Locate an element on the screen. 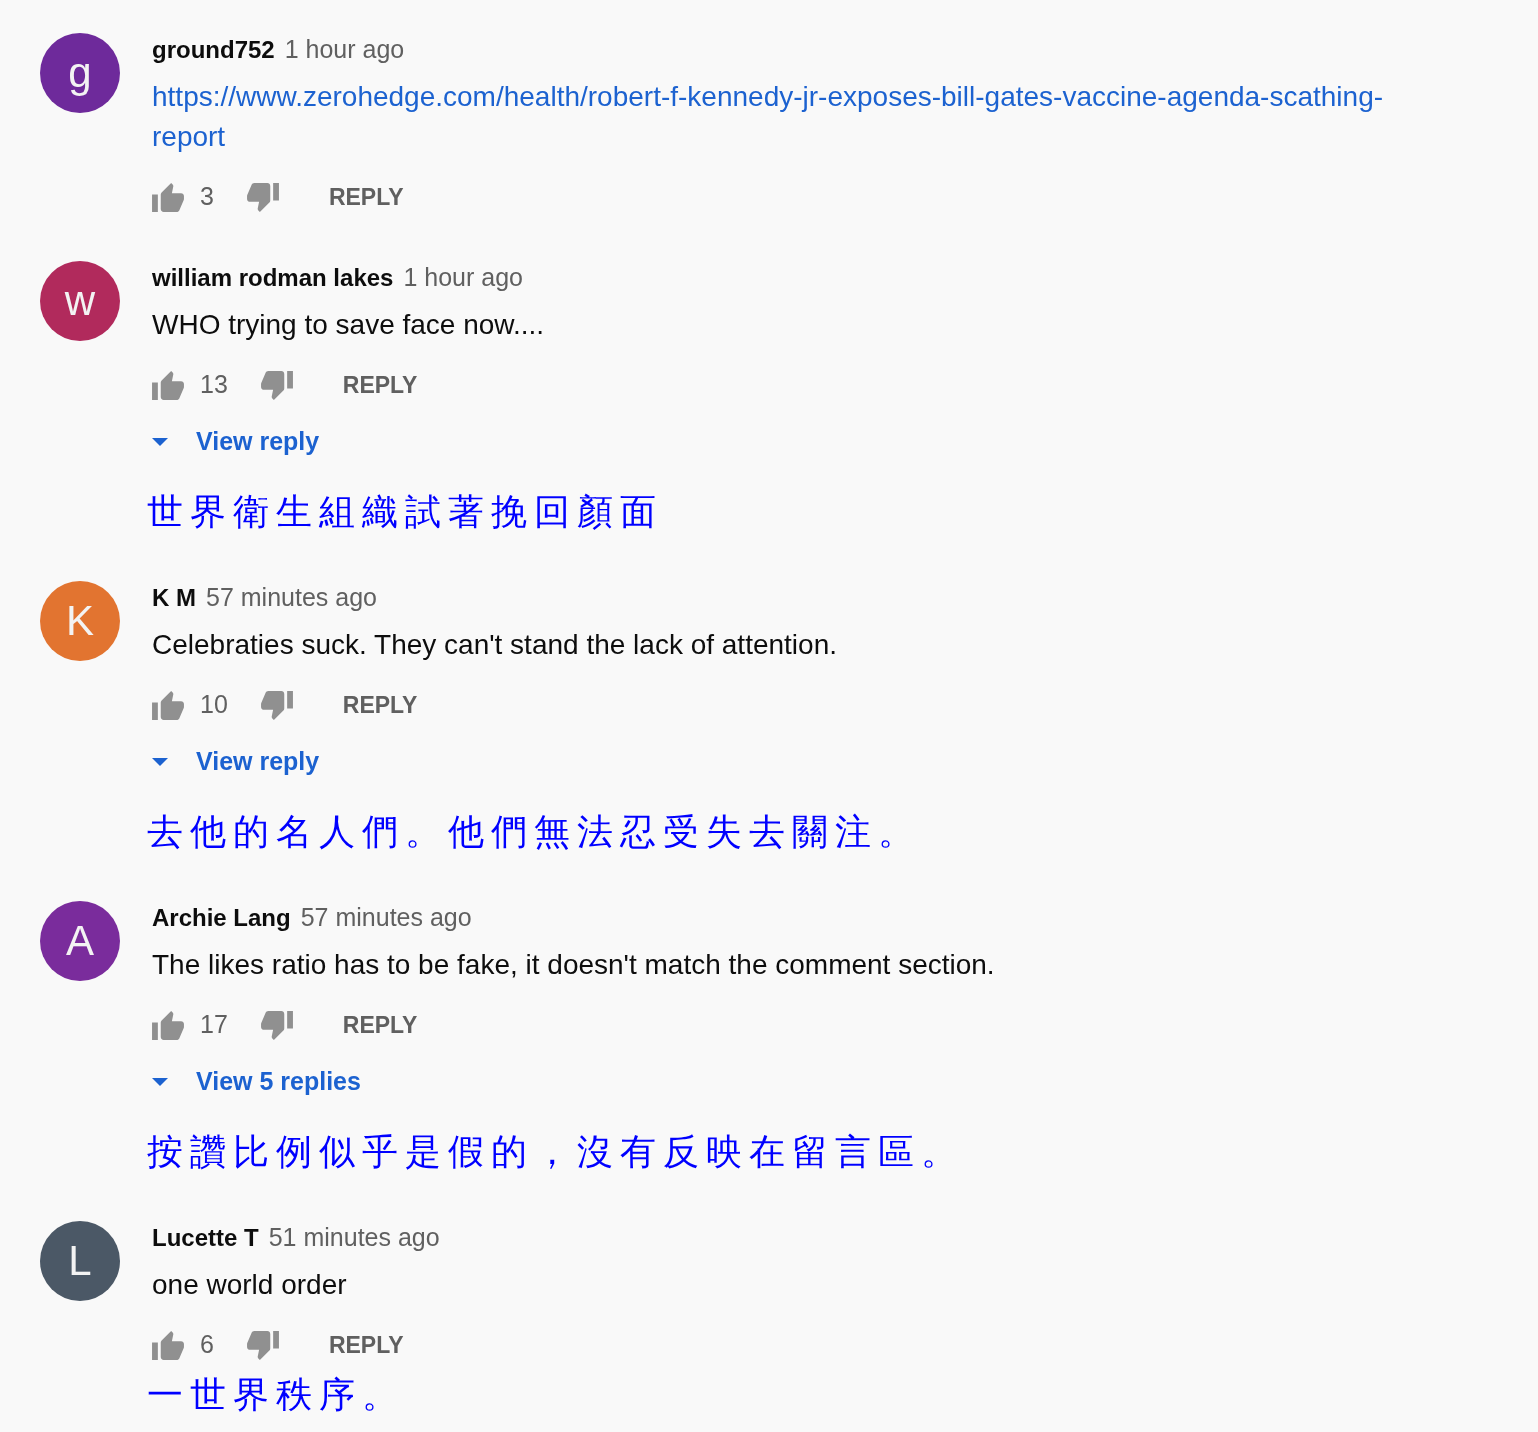 This screenshot has height=1432, width=1538. comment-text: one world order is located at coordinates (249, 1285).